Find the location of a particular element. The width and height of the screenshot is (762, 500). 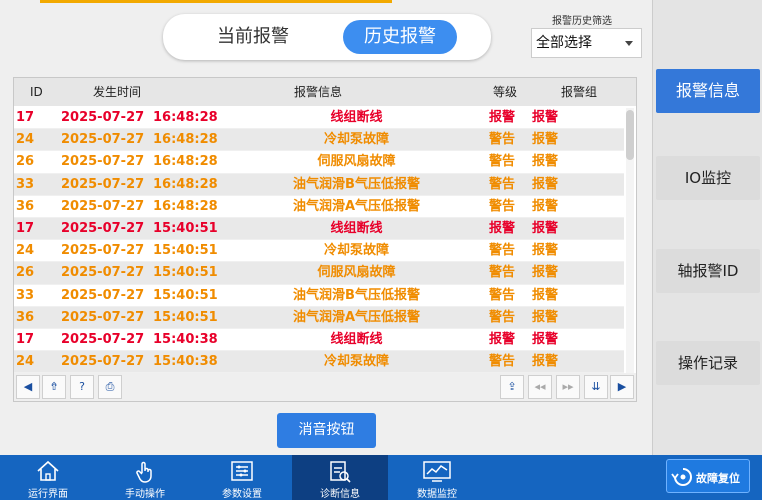

mute-button: 消音按钮 is located at coordinates (326, 430).